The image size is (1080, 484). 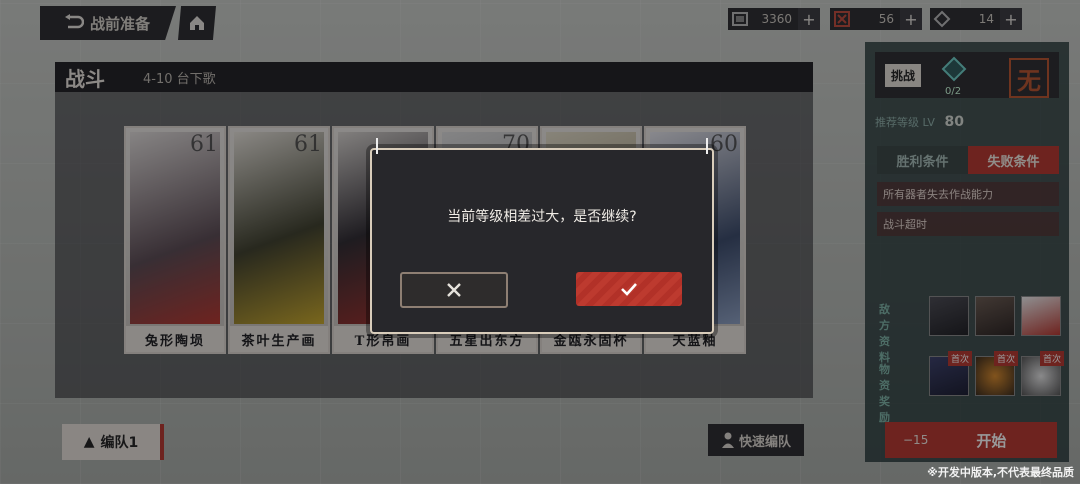 I want to click on close-icon, so click(x=454, y=290).